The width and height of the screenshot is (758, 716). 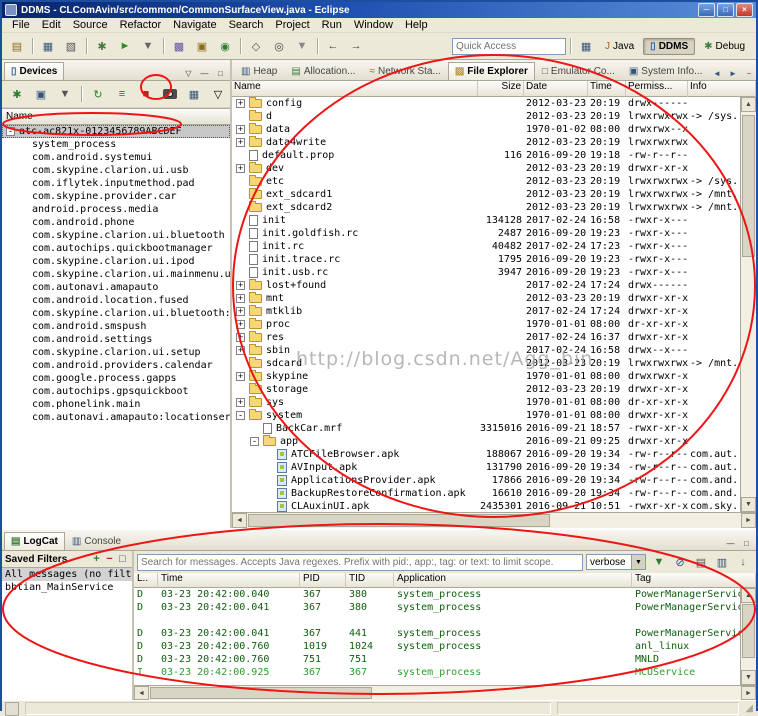 What do you see at coordinates (509, 46) in the screenshot?
I see `quick-access-input` at bounding box center [509, 46].